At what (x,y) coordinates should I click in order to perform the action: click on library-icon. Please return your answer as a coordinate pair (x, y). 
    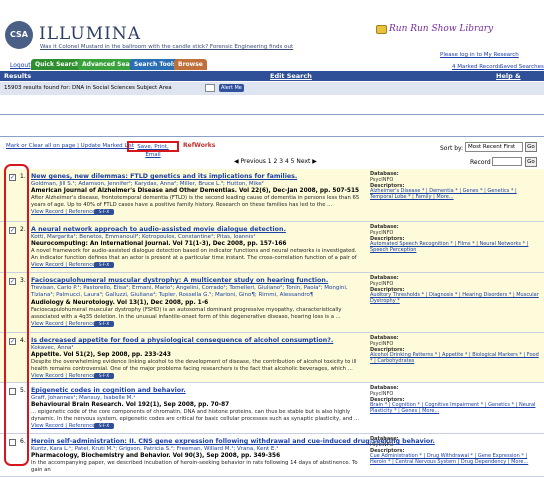
    Looking at the image, I should click on (381, 29).